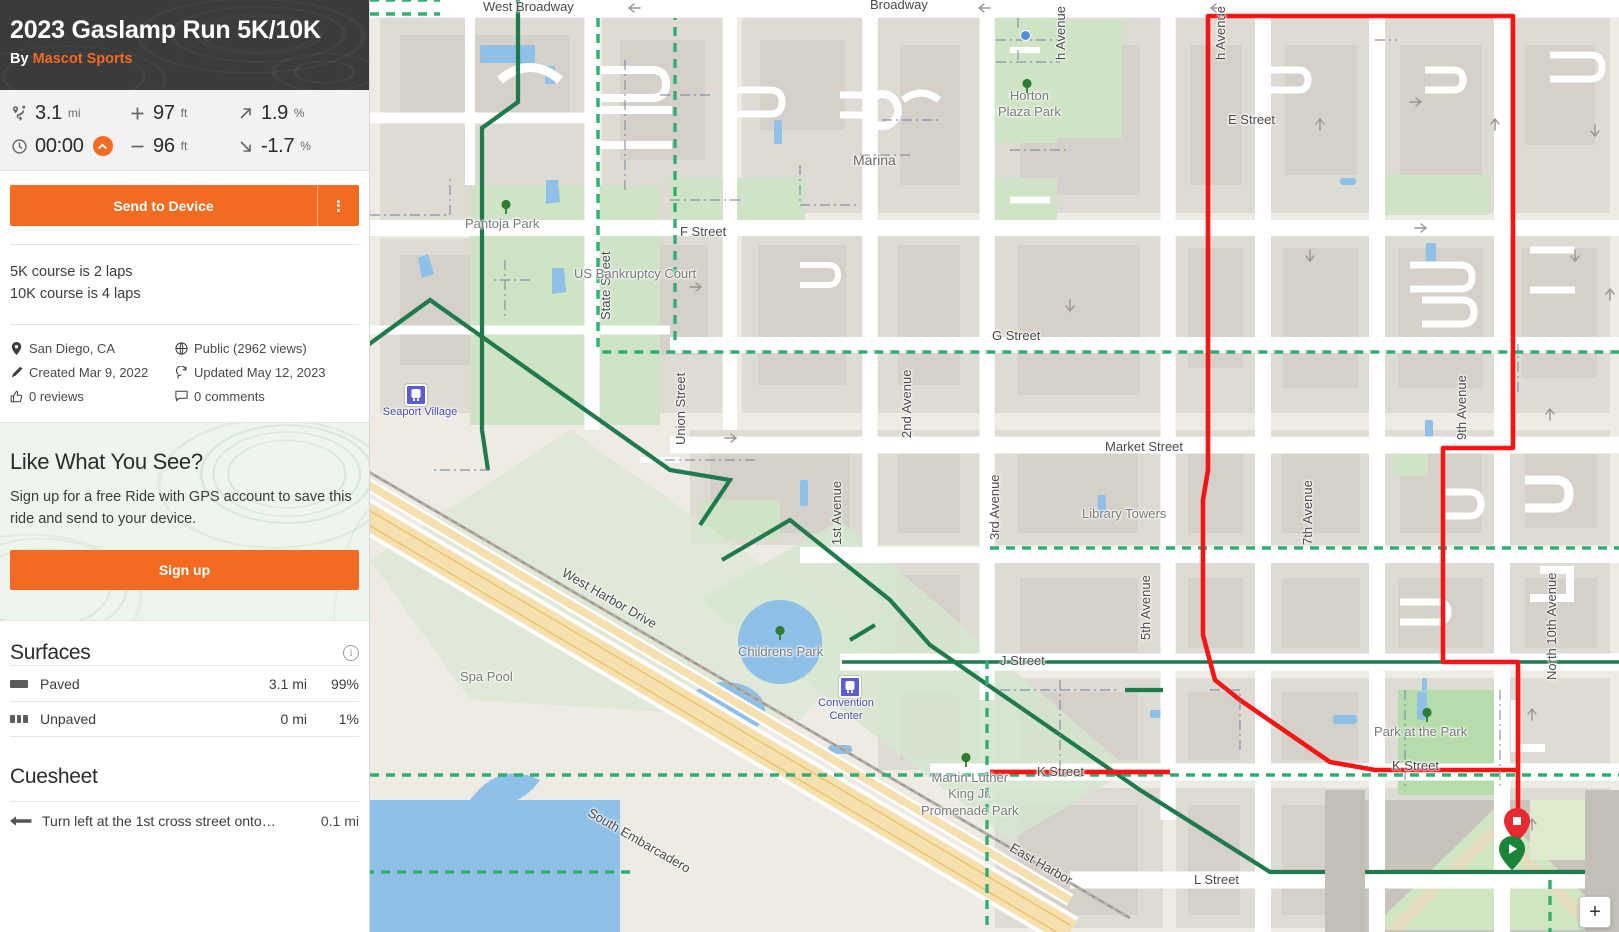 This screenshot has width=1619, height=932. Describe the element at coordinates (229, 396) in the screenshot. I see `meta-comments-text: 0 comments` at that location.